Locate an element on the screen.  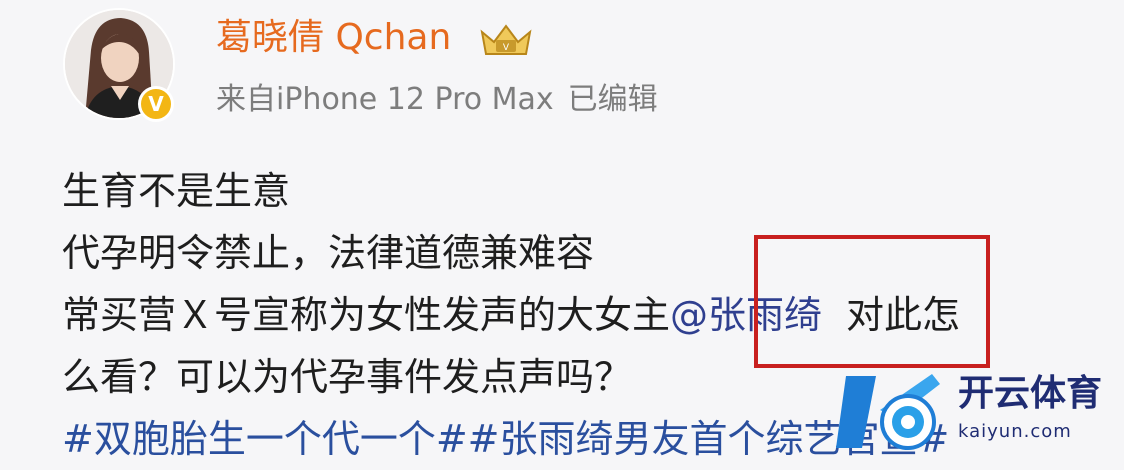
watermark-logo-icon is located at coordinates (888, 412).